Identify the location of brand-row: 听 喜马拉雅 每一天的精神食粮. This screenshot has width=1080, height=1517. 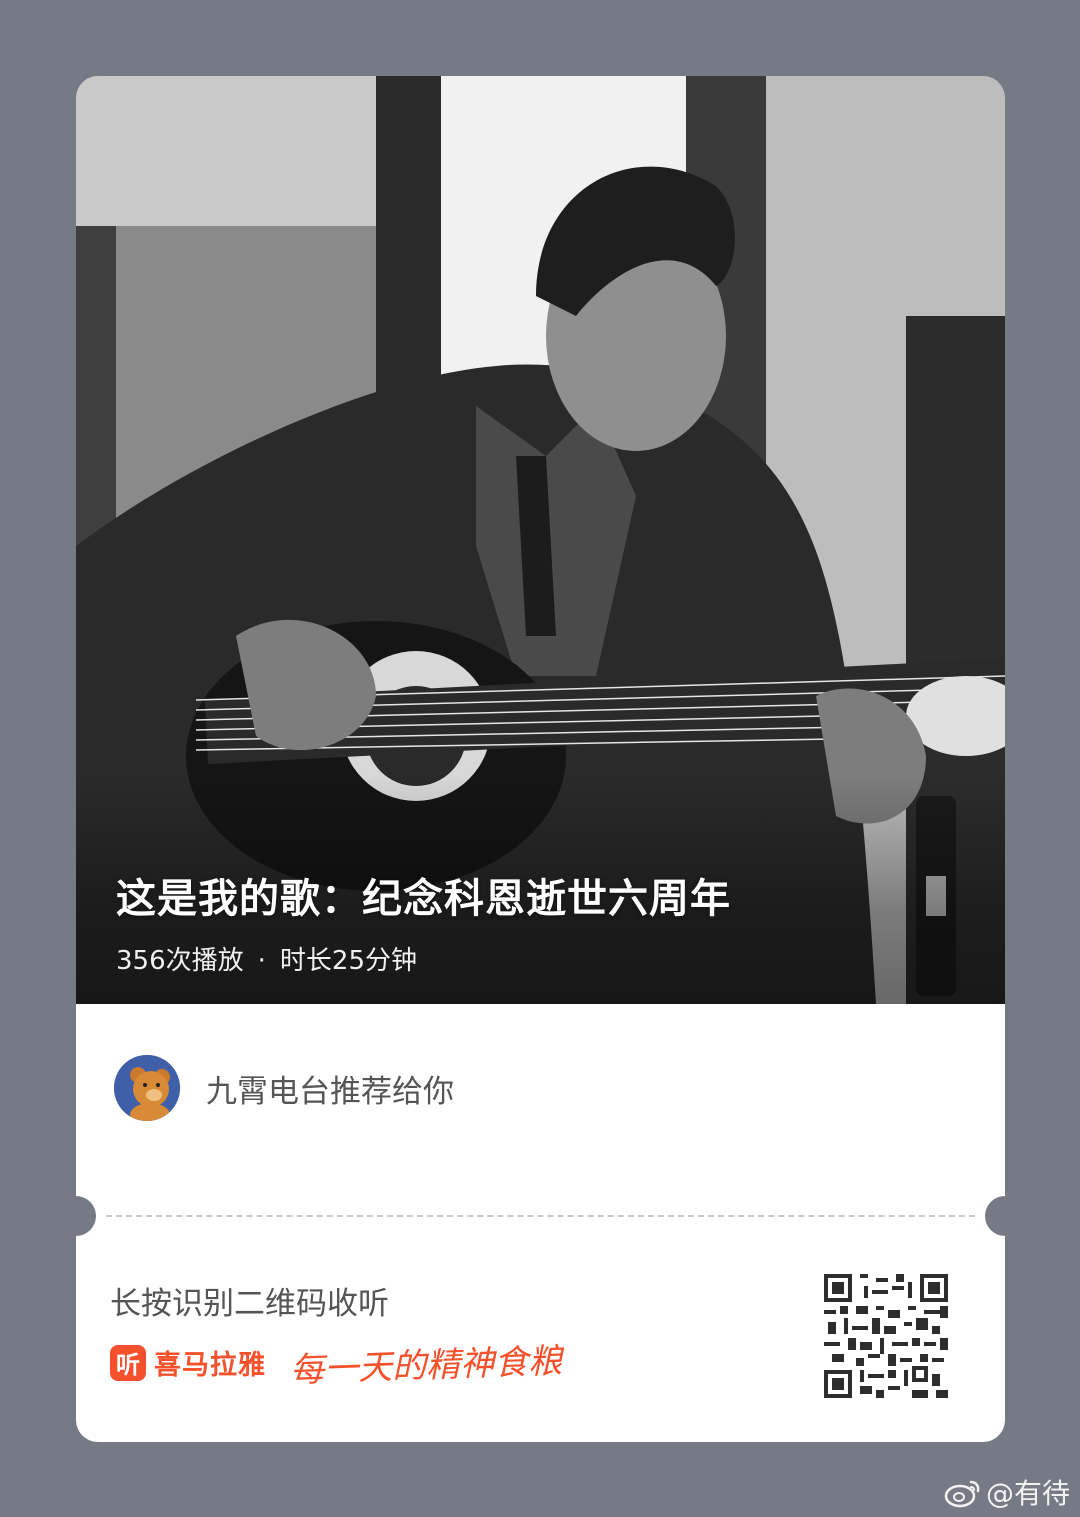
(336, 1364).